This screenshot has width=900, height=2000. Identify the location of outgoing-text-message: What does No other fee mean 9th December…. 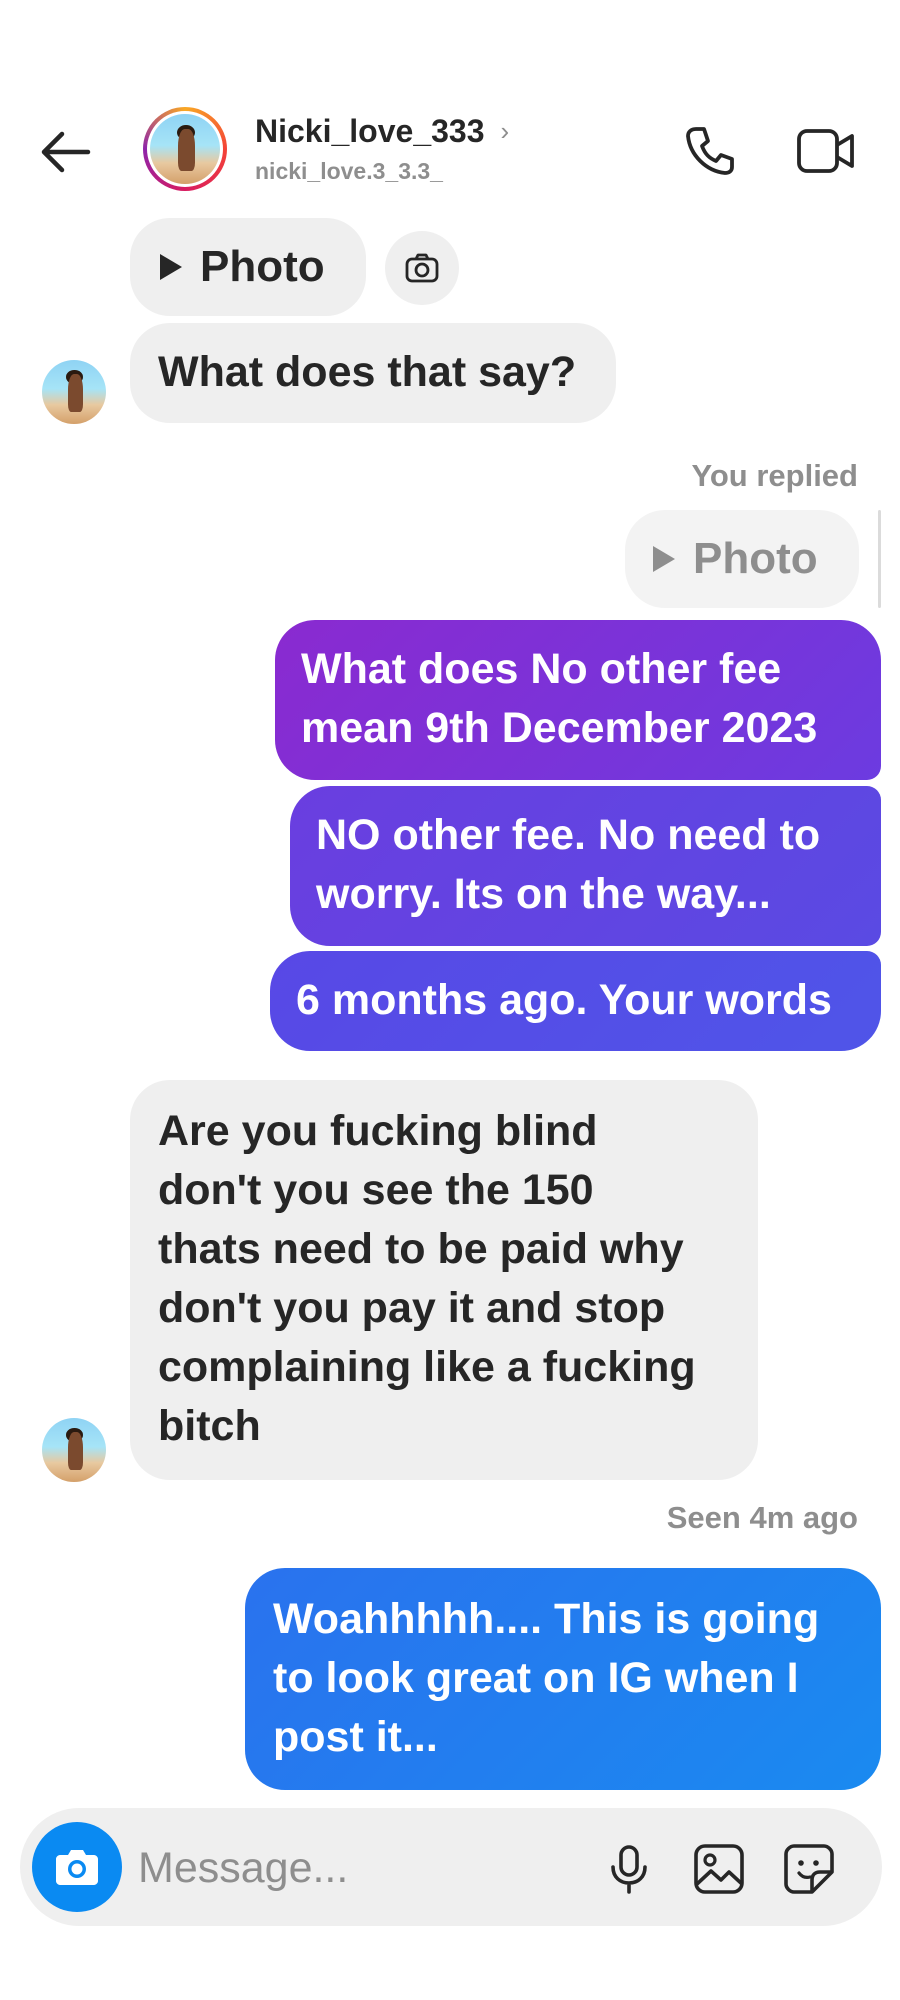
(578, 700).